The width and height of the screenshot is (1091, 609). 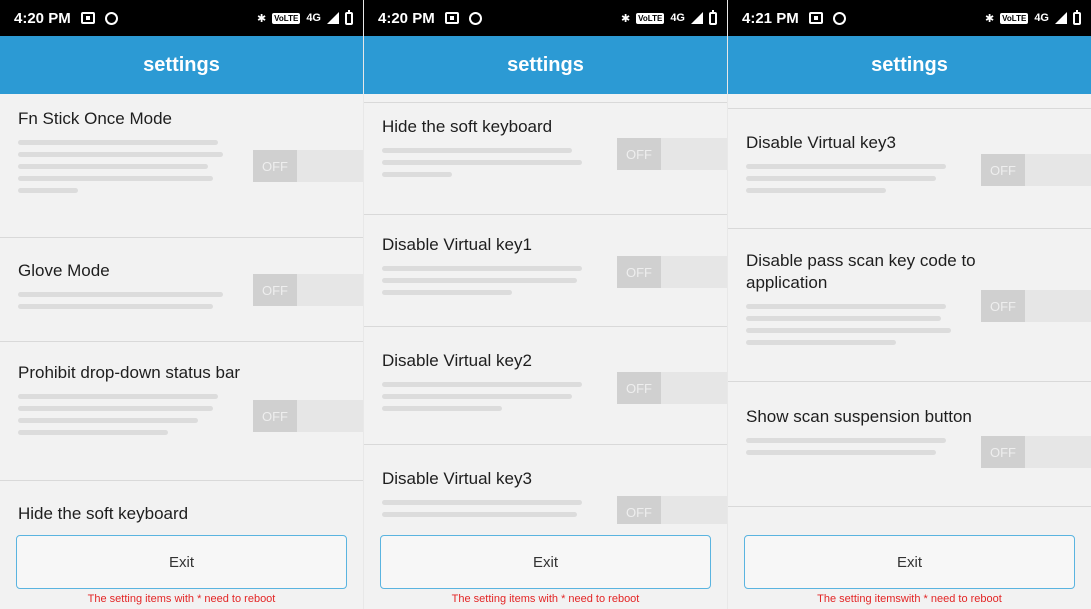 What do you see at coordinates (545, 268) in the screenshot?
I see `setting-row-virtual-key1: Disable Virtual key1 OFF` at bounding box center [545, 268].